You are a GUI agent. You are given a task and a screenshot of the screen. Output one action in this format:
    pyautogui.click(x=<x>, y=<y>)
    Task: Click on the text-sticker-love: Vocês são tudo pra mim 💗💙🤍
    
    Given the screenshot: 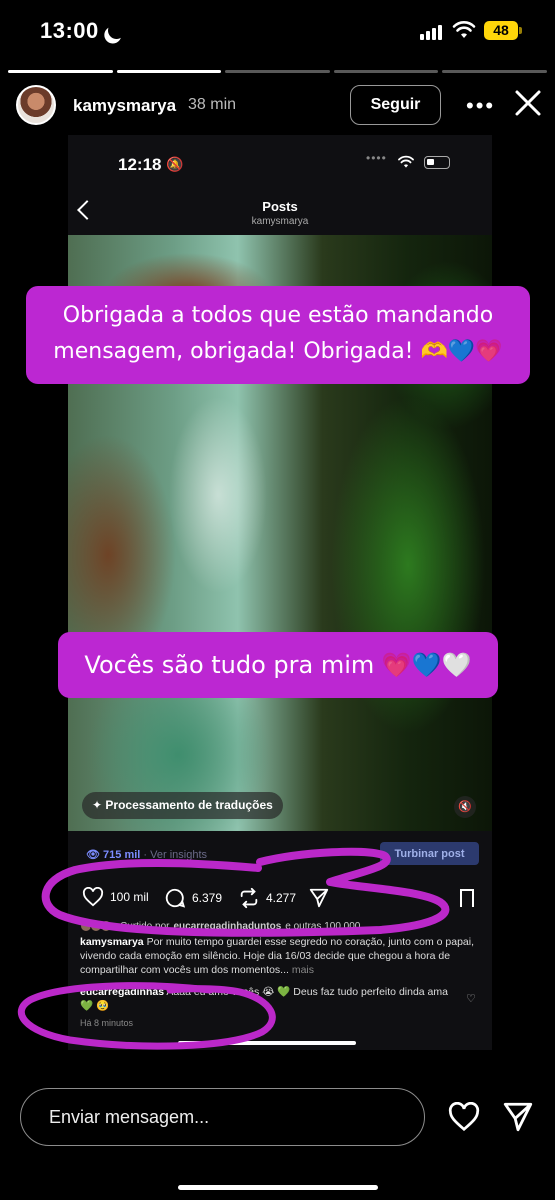 What is the action you would take?
    pyautogui.click(x=278, y=665)
    